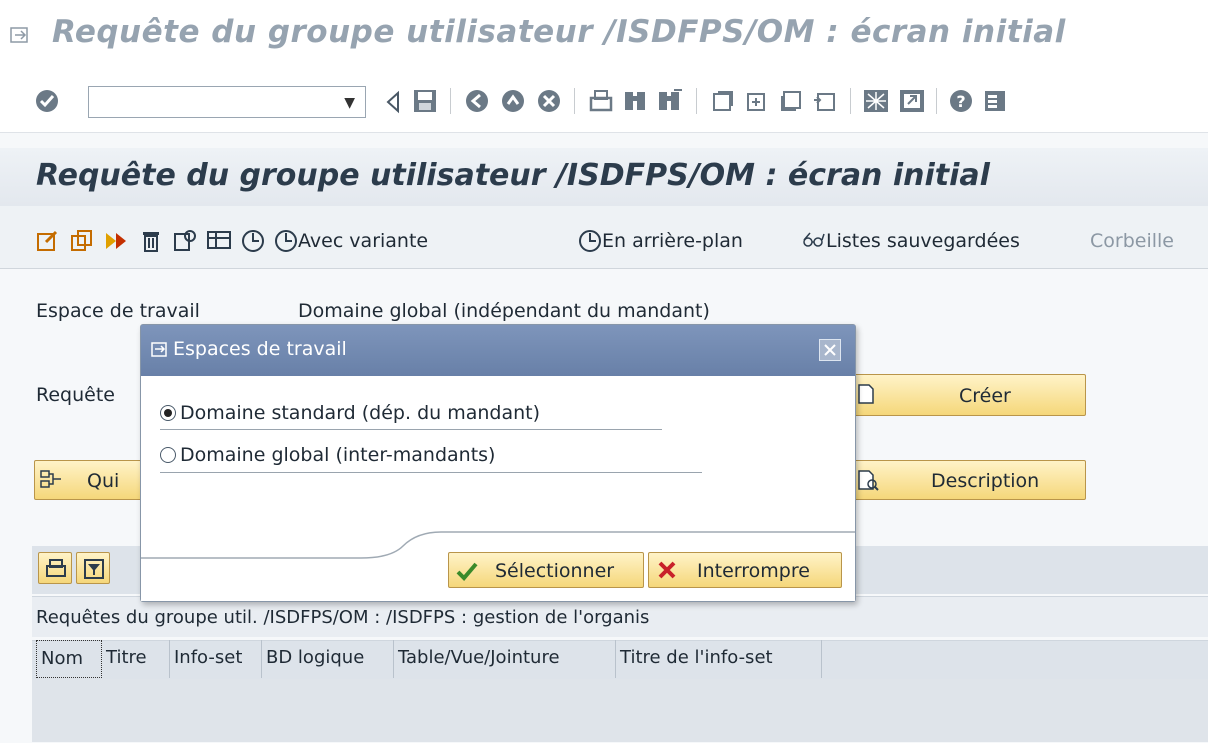  Describe the element at coordinates (216, 659) in the screenshot. I see `column-header-info-set: Info-set` at that location.